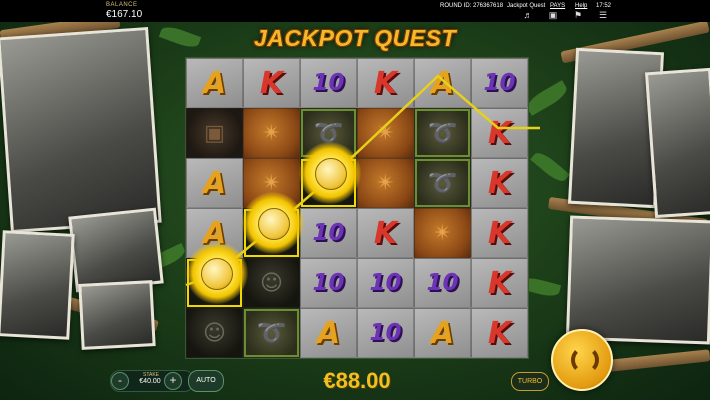 This screenshot has height=400, width=710. I want to click on turbo-label: TURBO, so click(530, 381).